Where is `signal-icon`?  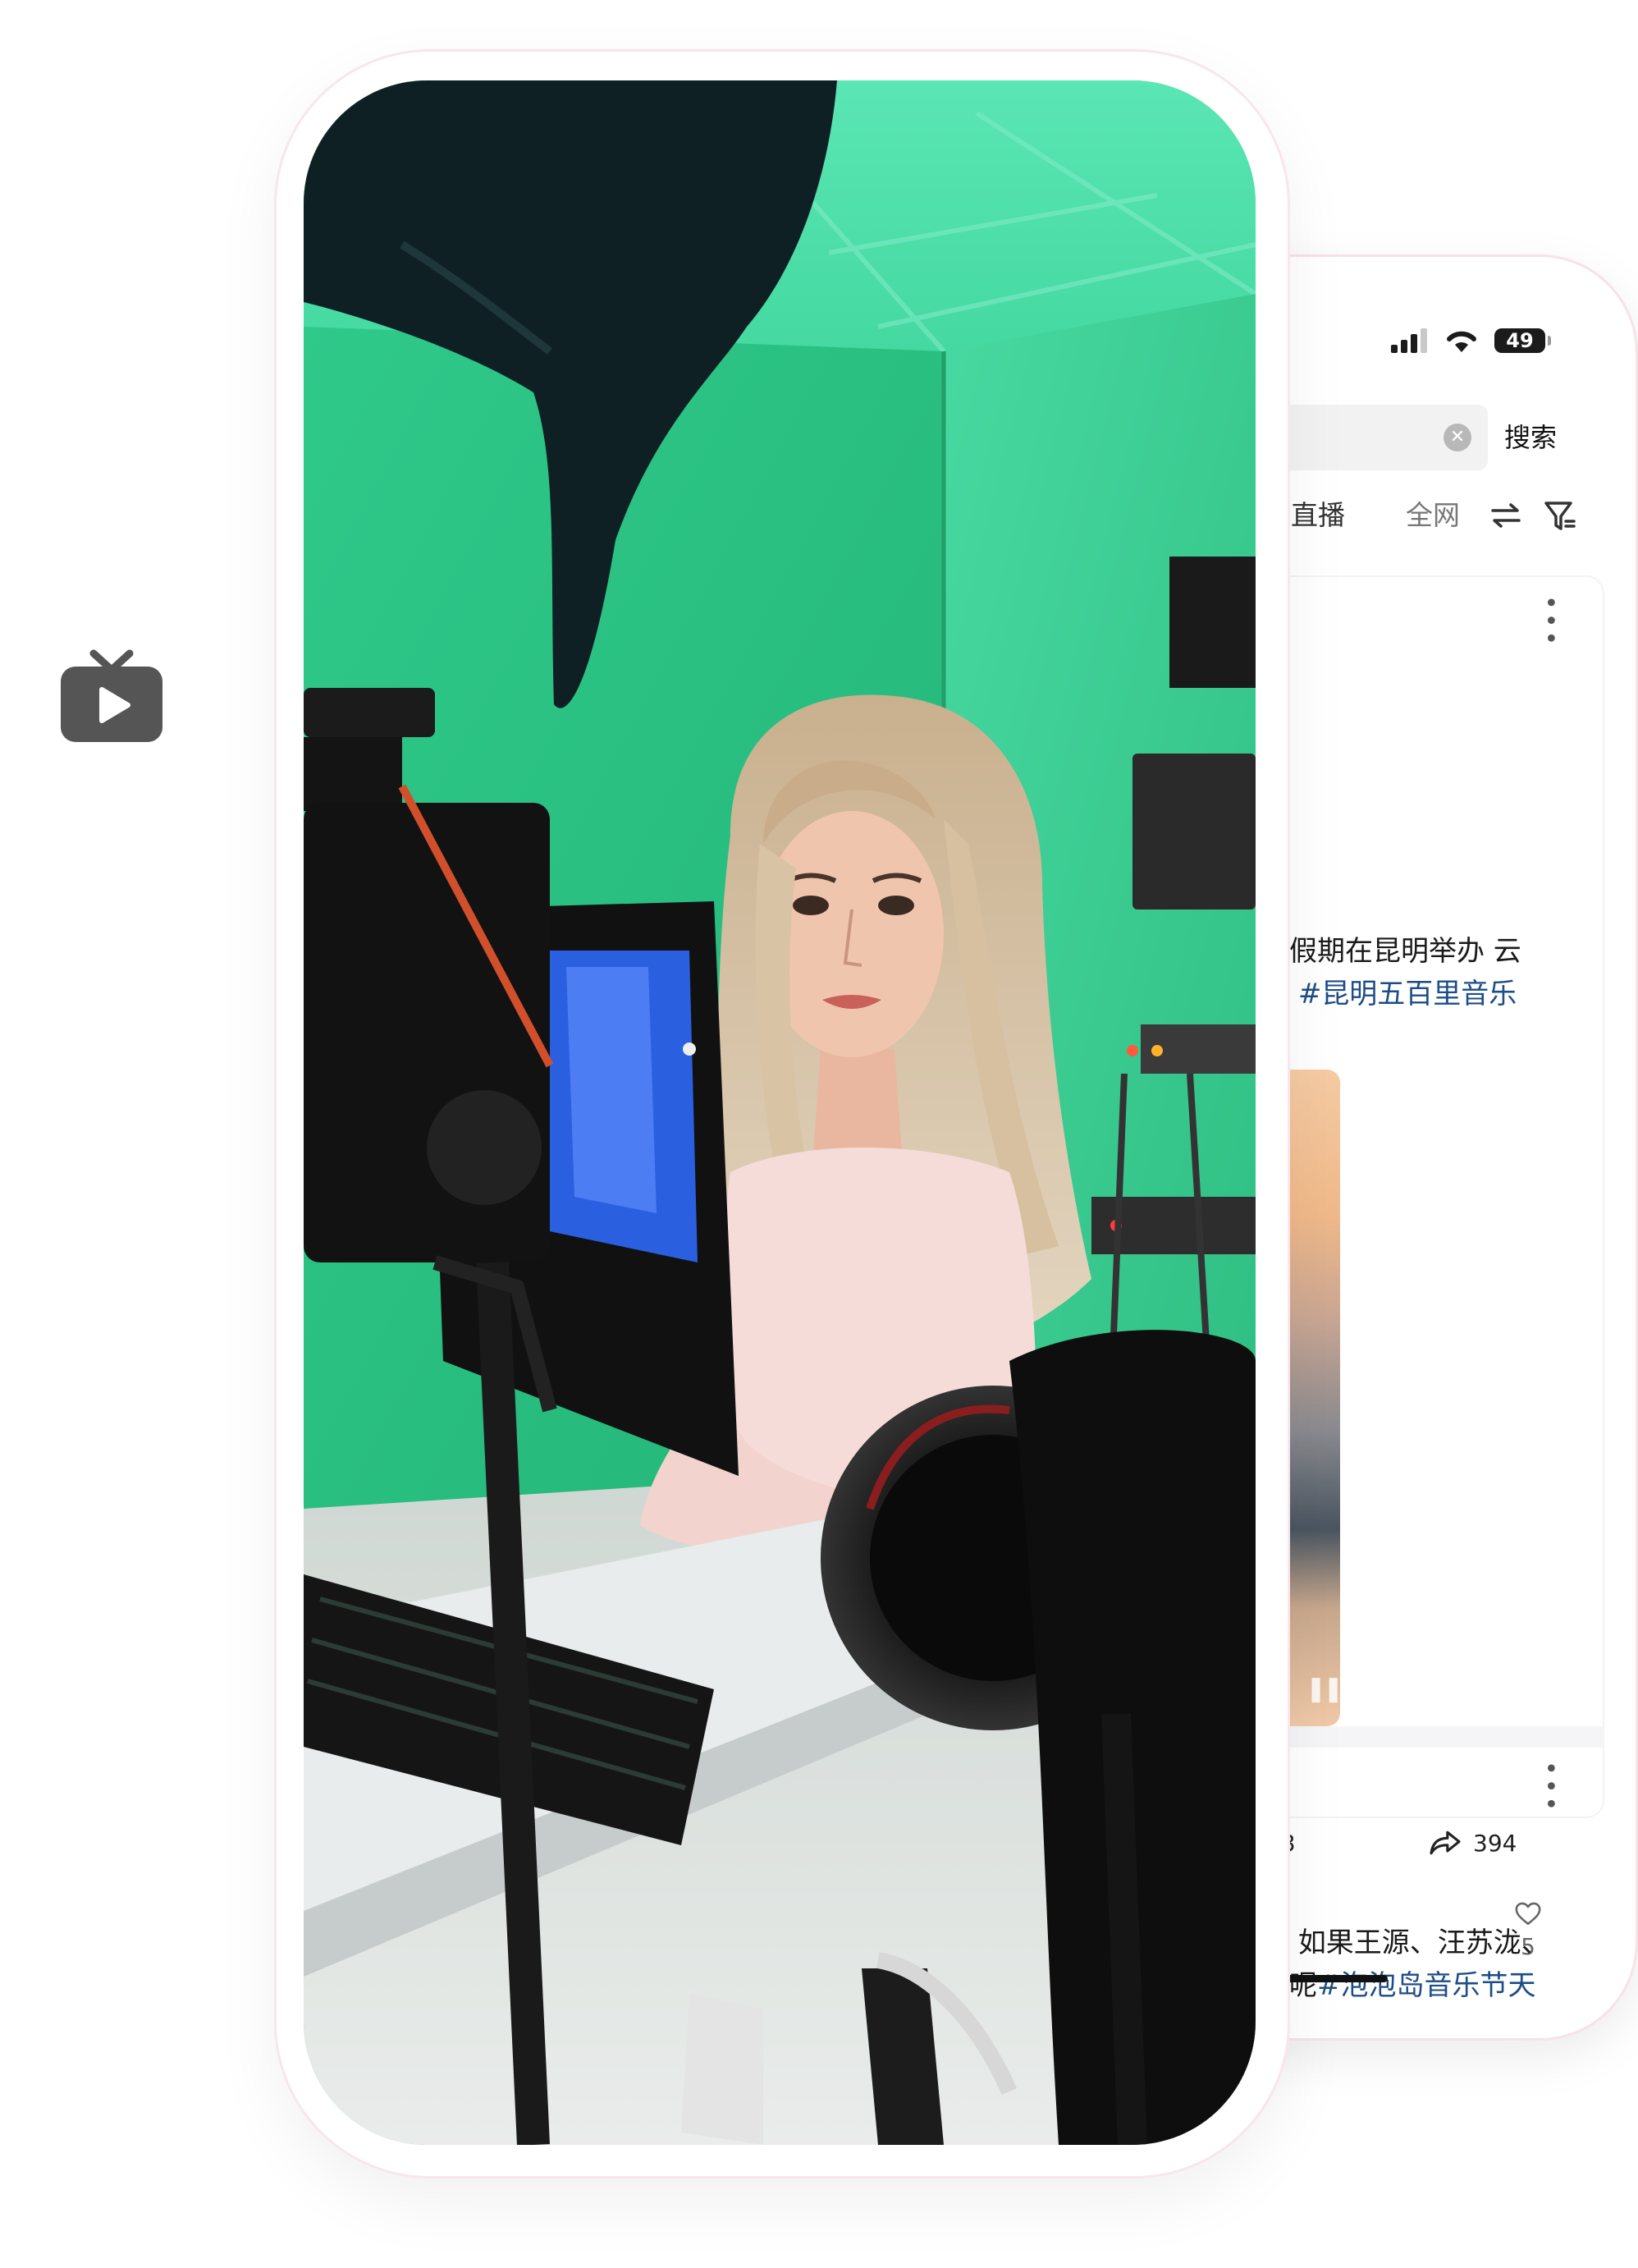 signal-icon is located at coordinates (1409, 340).